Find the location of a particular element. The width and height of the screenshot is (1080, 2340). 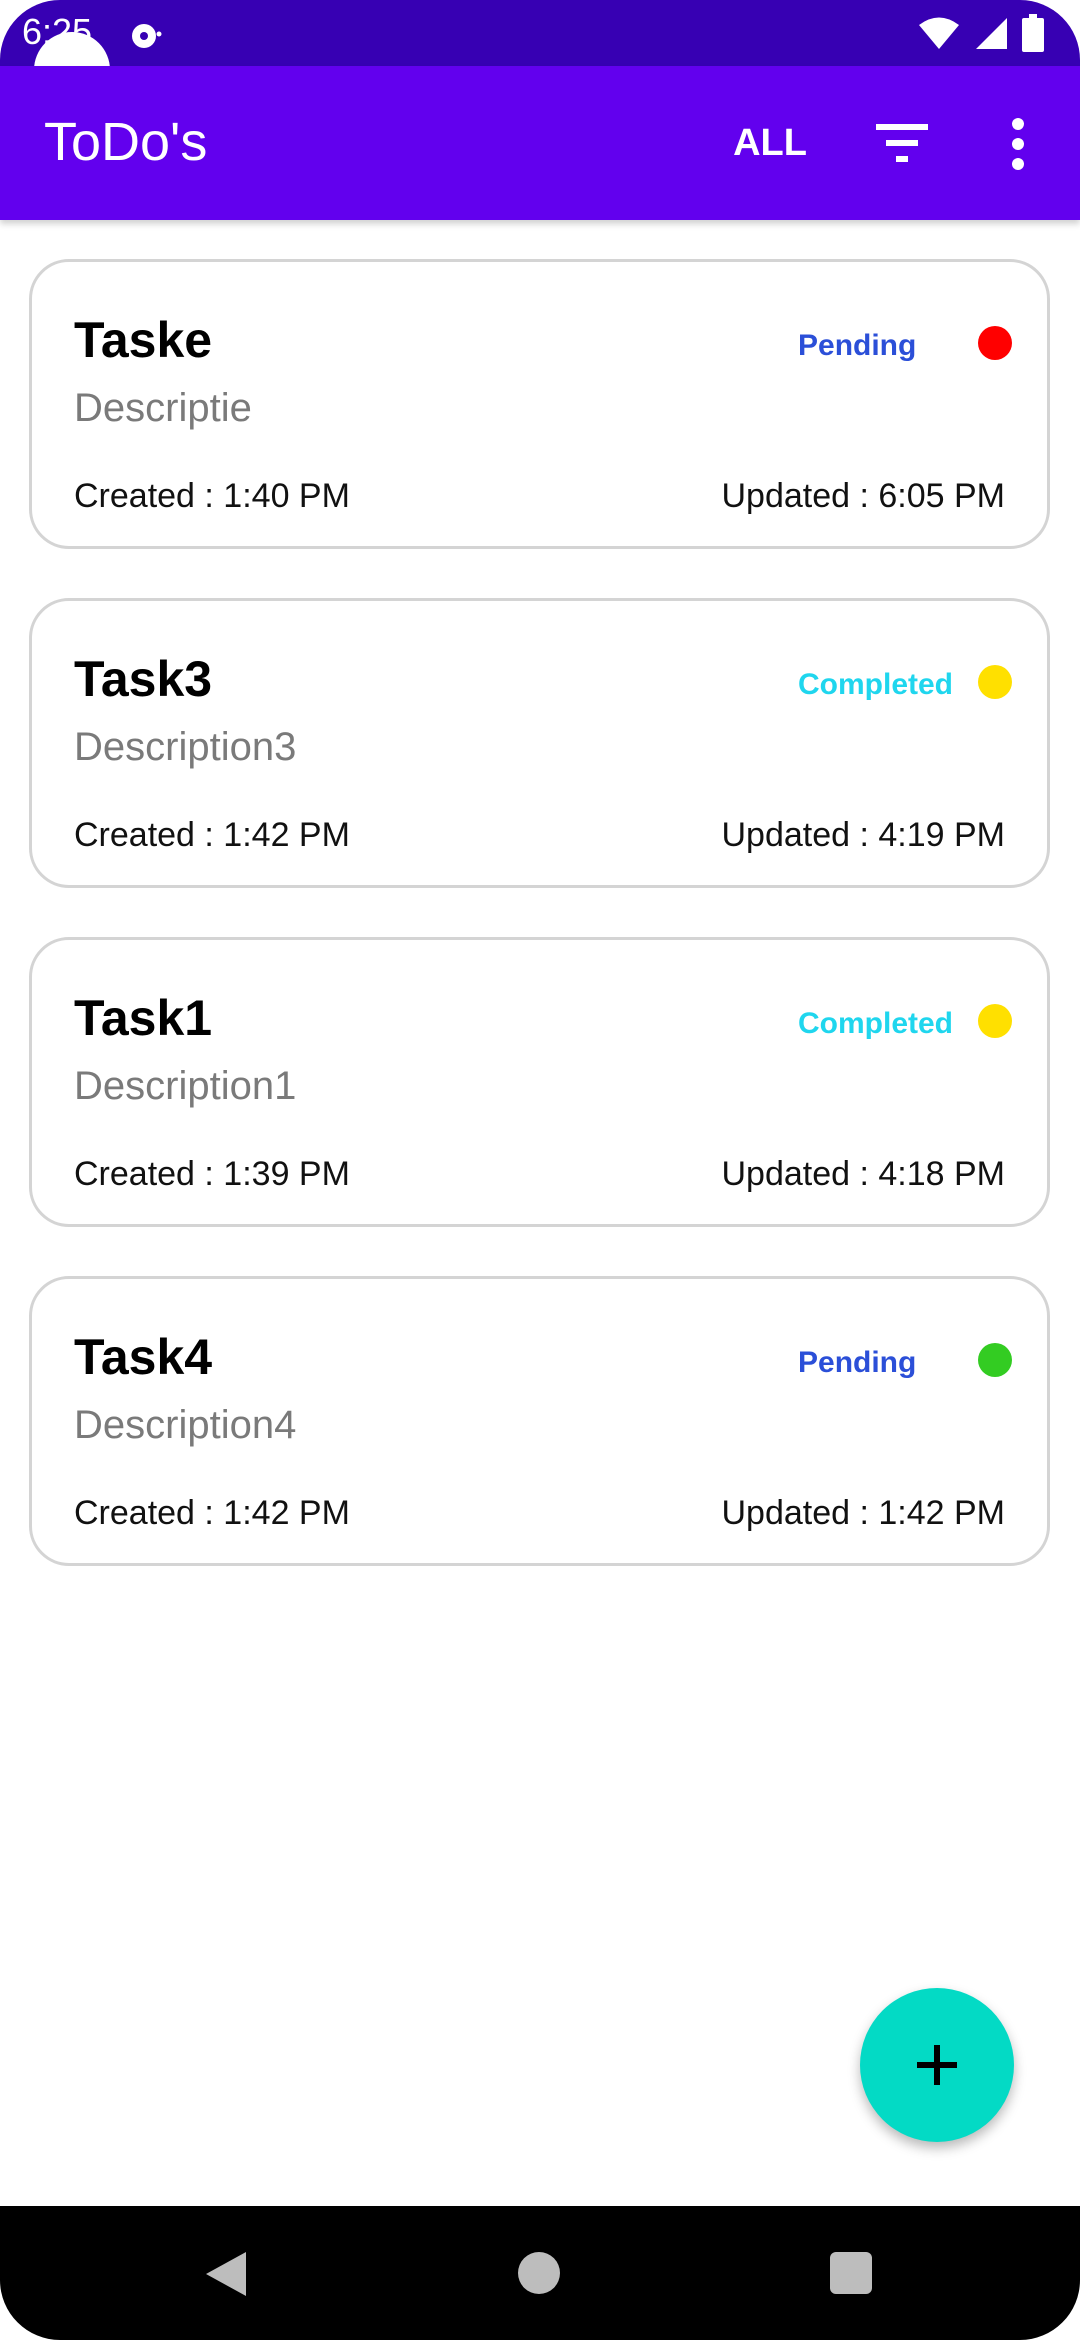

task-title: Task1 is located at coordinates (143, 1018).